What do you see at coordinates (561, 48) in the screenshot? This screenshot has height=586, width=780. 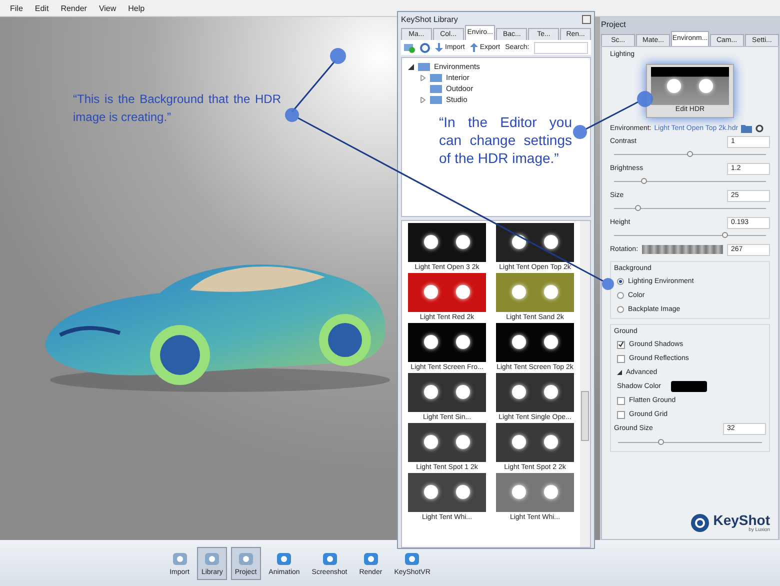 I see `search-field` at bounding box center [561, 48].